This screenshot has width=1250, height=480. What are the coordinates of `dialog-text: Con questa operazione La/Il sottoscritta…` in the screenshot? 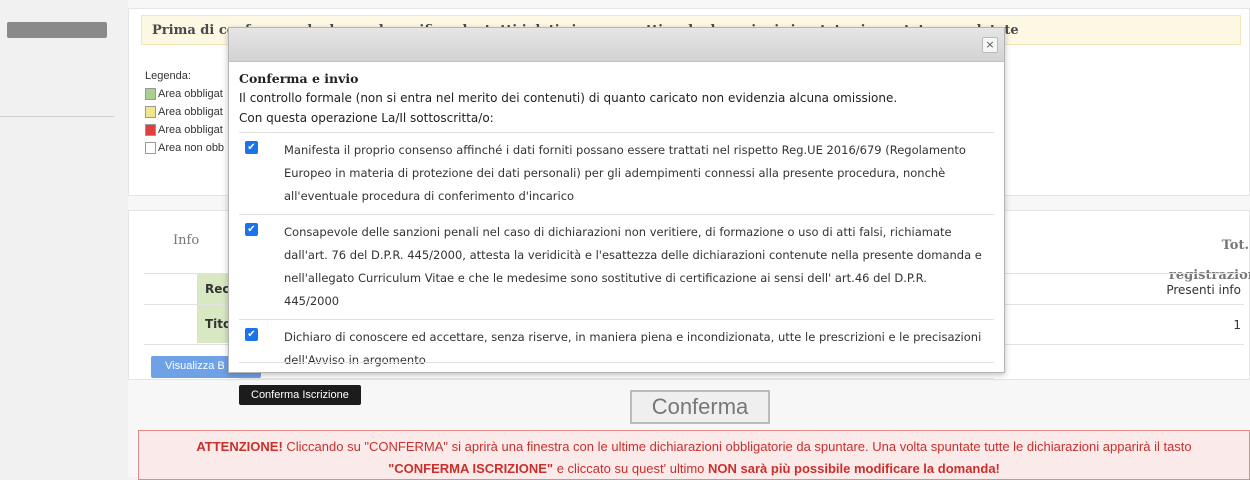 It's located at (616, 120).